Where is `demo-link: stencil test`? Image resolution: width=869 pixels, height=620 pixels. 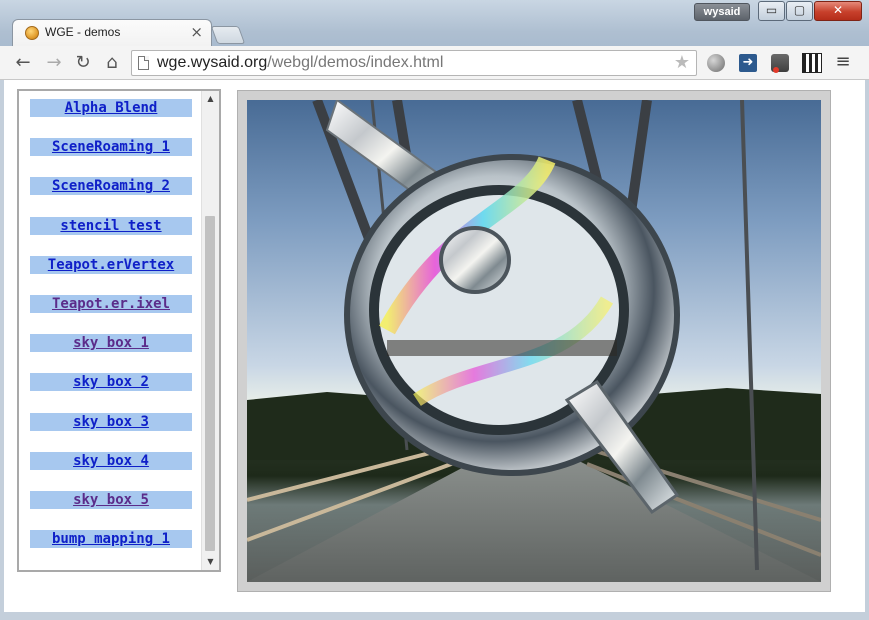
demo-link: stencil test is located at coordinates (111, 226).